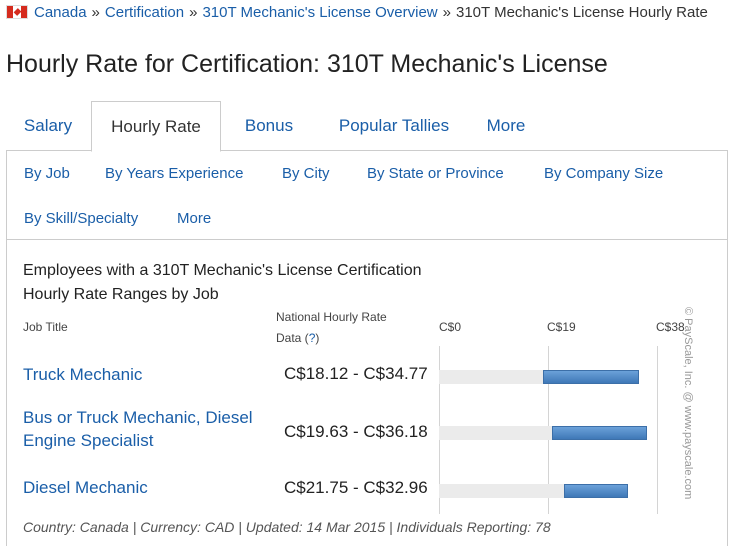  What do you see at coordinates (60, 12) in the screenshot?
I see `breadcrumb-link-canada: Canada` at bounding box center [60, 12].